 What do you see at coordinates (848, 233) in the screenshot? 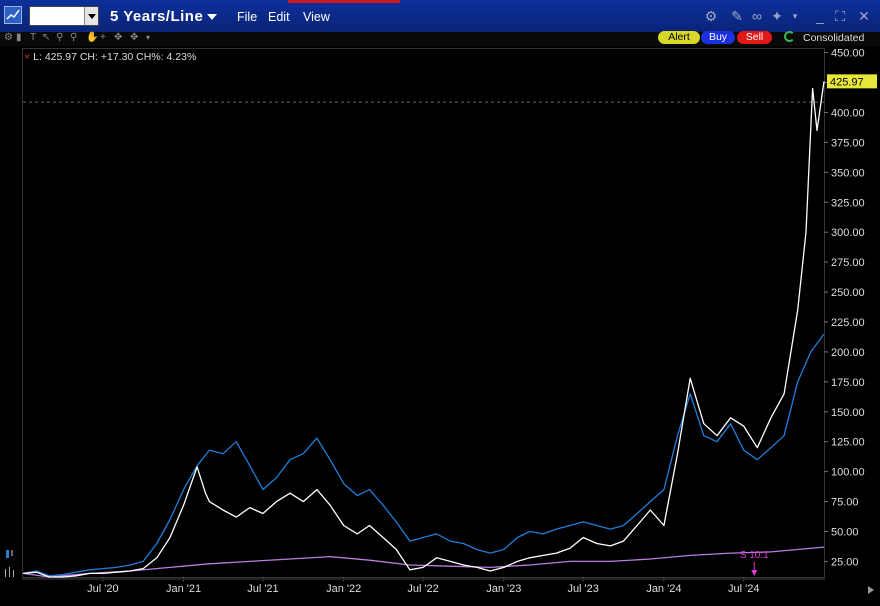
I see `y-tick-label-11: 300.00` at bounding box center [848, 233].